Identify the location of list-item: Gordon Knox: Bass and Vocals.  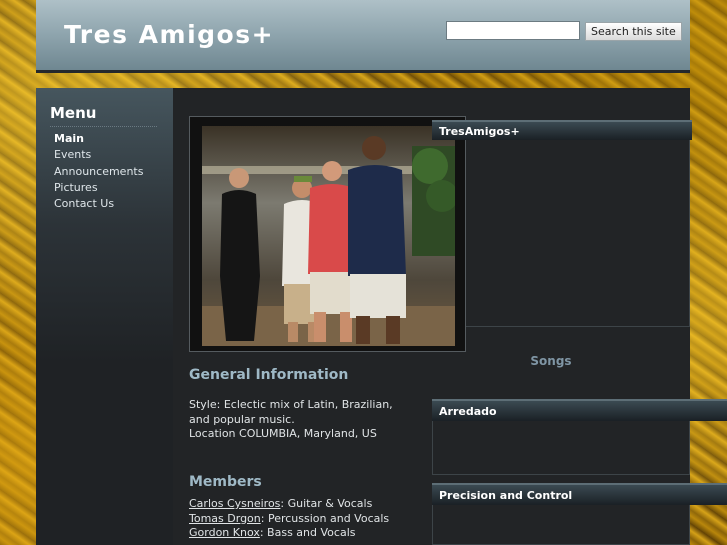
(309, 533).